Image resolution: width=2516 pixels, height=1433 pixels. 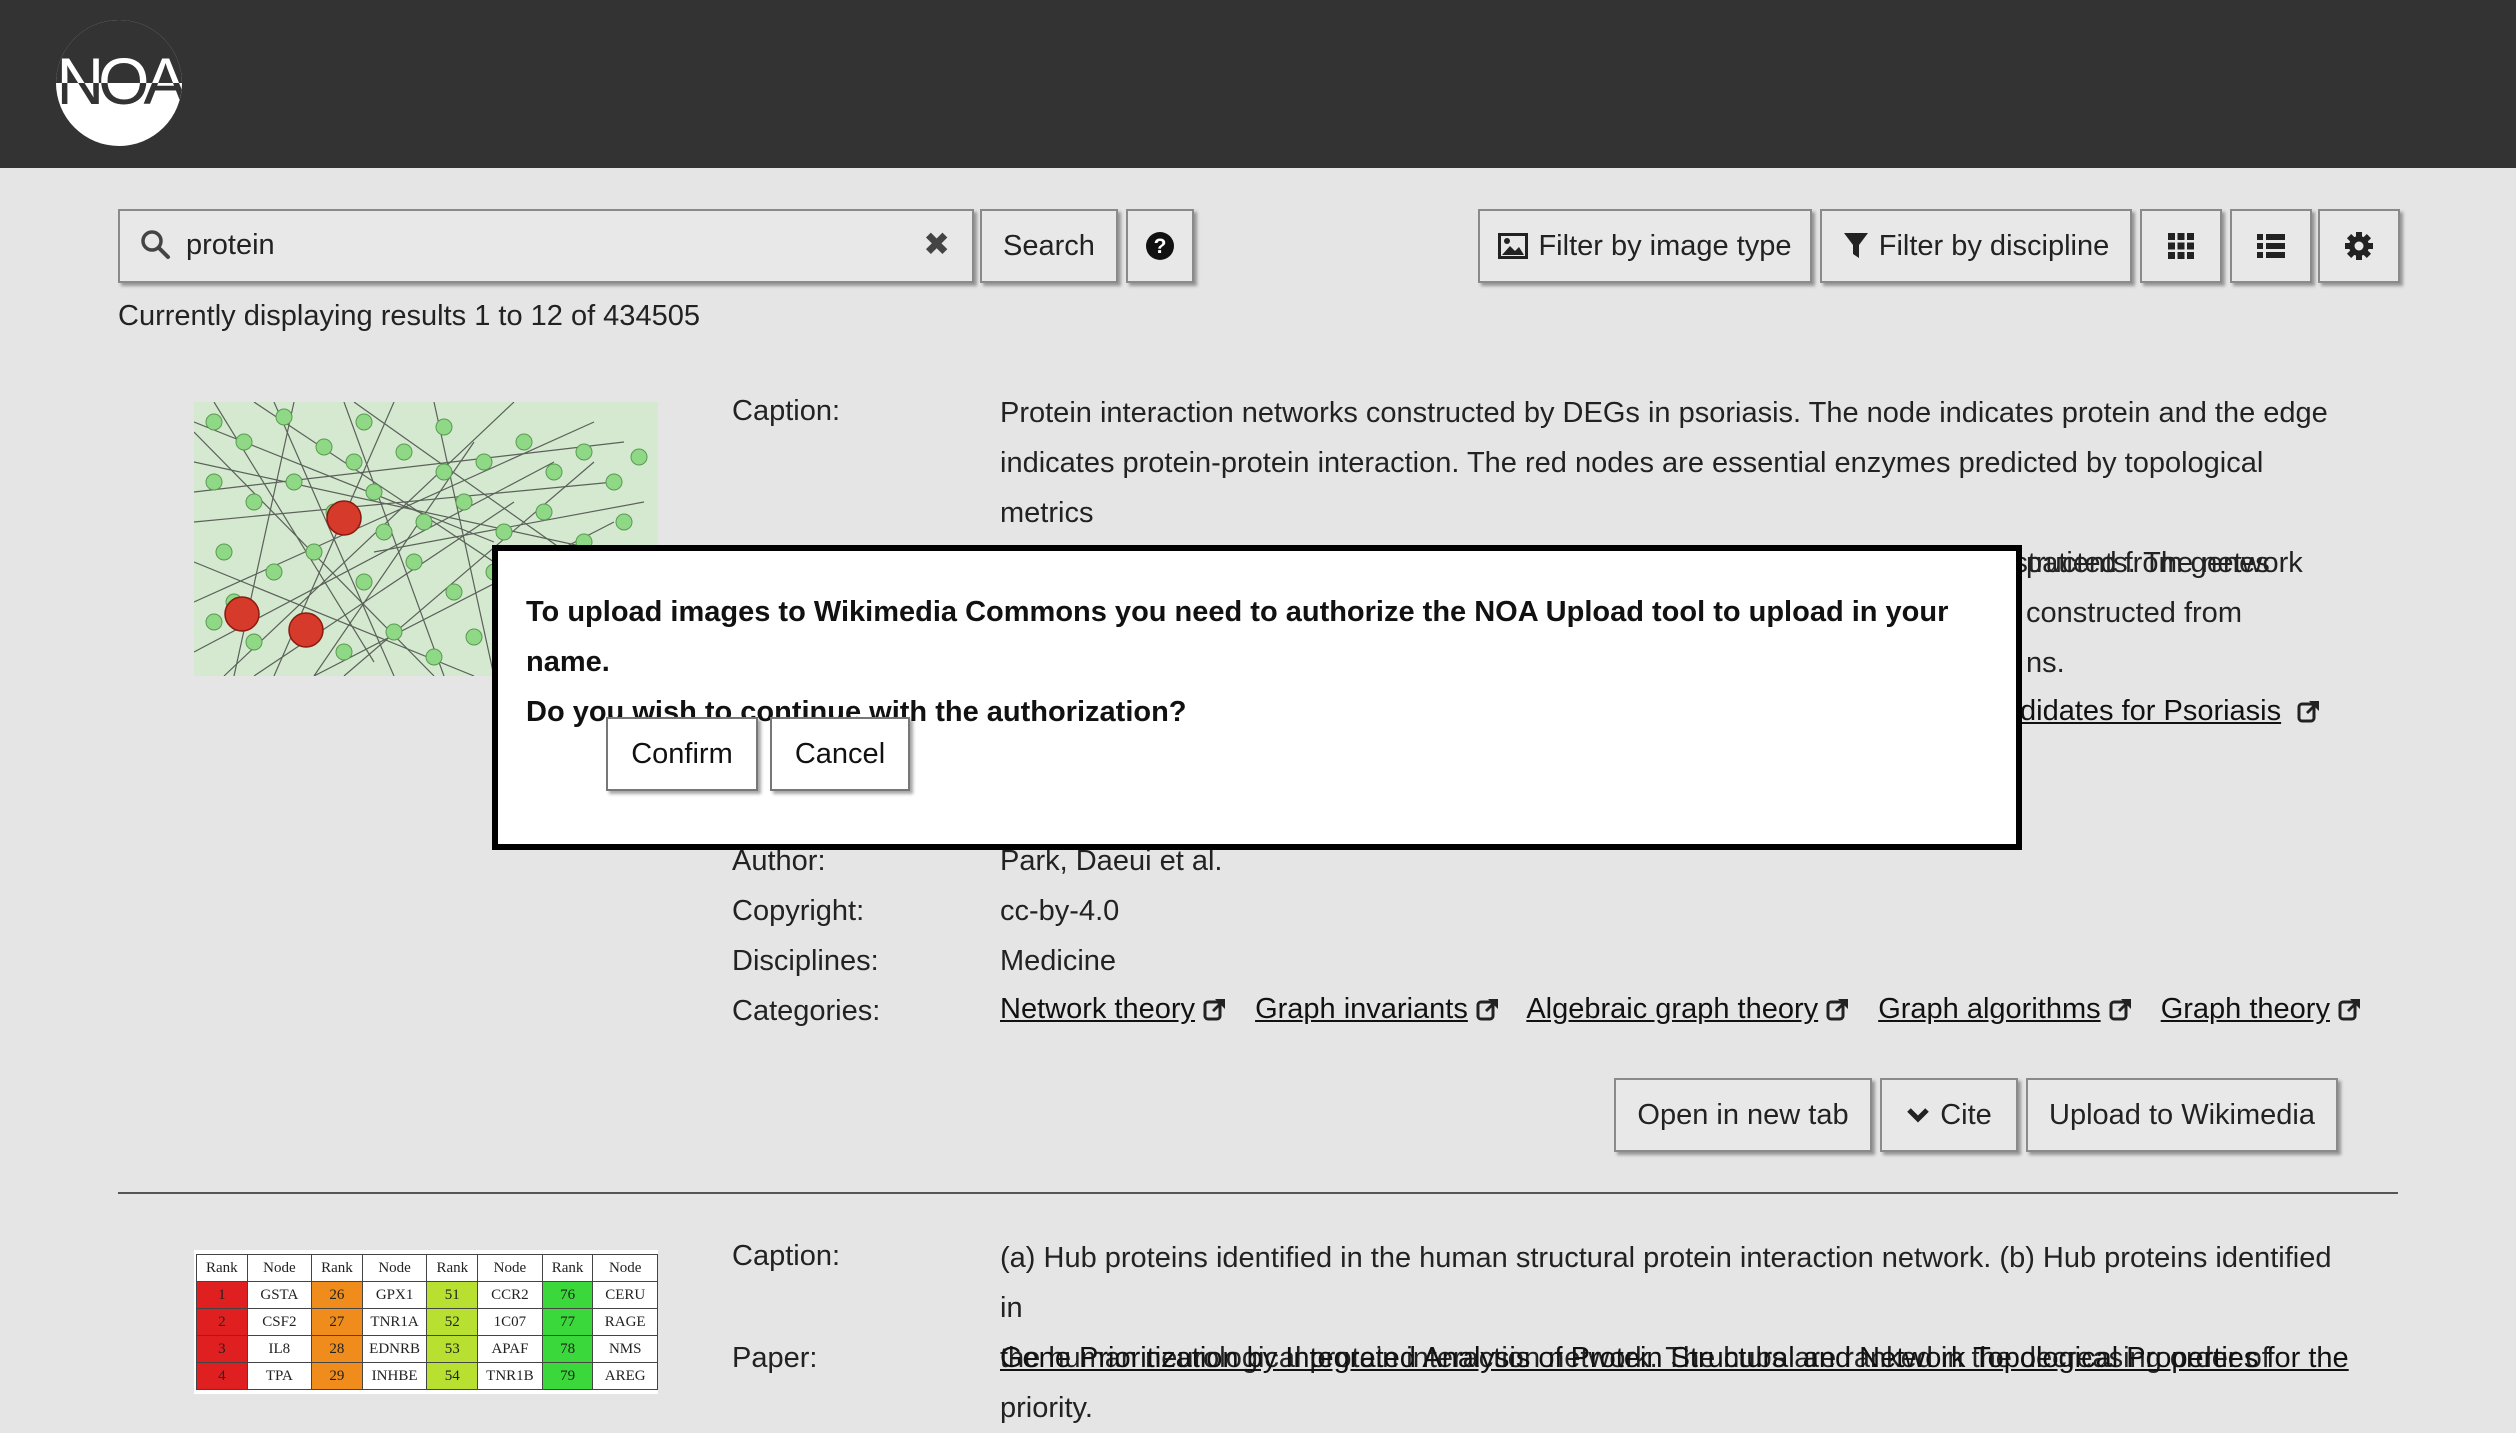 I want to click on list-view-button, so click(x=2271, y=246).